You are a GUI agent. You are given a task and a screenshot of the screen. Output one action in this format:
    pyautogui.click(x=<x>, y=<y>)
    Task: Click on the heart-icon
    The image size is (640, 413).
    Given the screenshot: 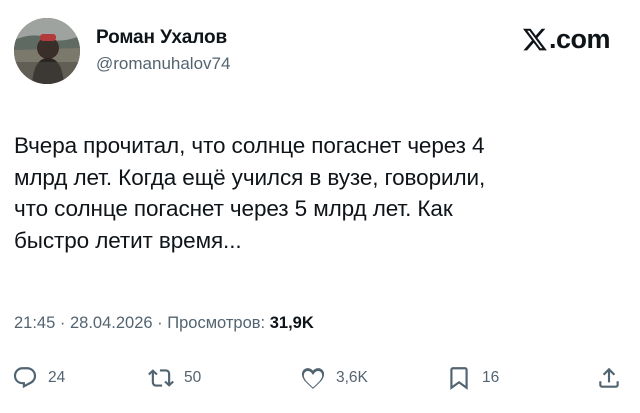 What is the action you would take?
    pyautogui.click(x=313, y=378)
    